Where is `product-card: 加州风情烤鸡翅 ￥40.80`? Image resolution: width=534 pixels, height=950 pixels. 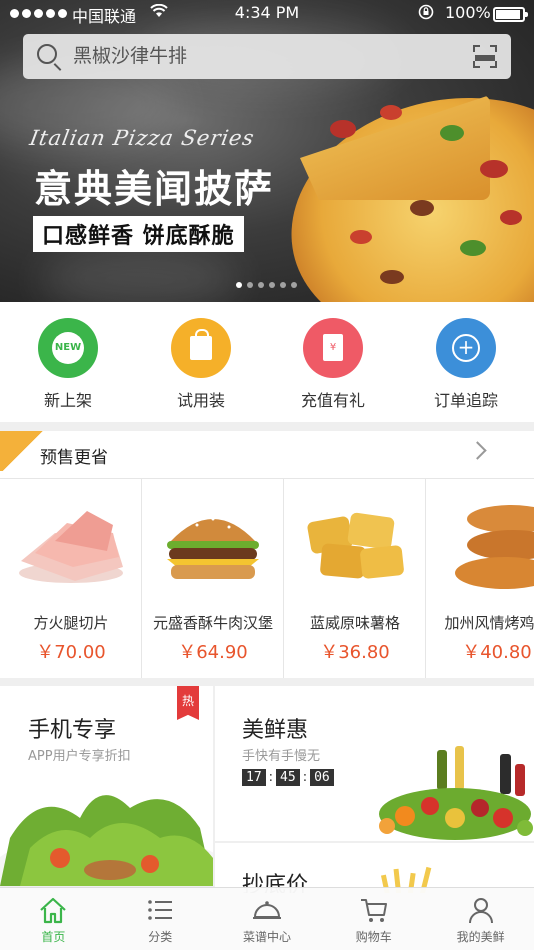
product-card: 加州风情烤鸡翅 ￥40.80 is located at coordinates (480, 578).